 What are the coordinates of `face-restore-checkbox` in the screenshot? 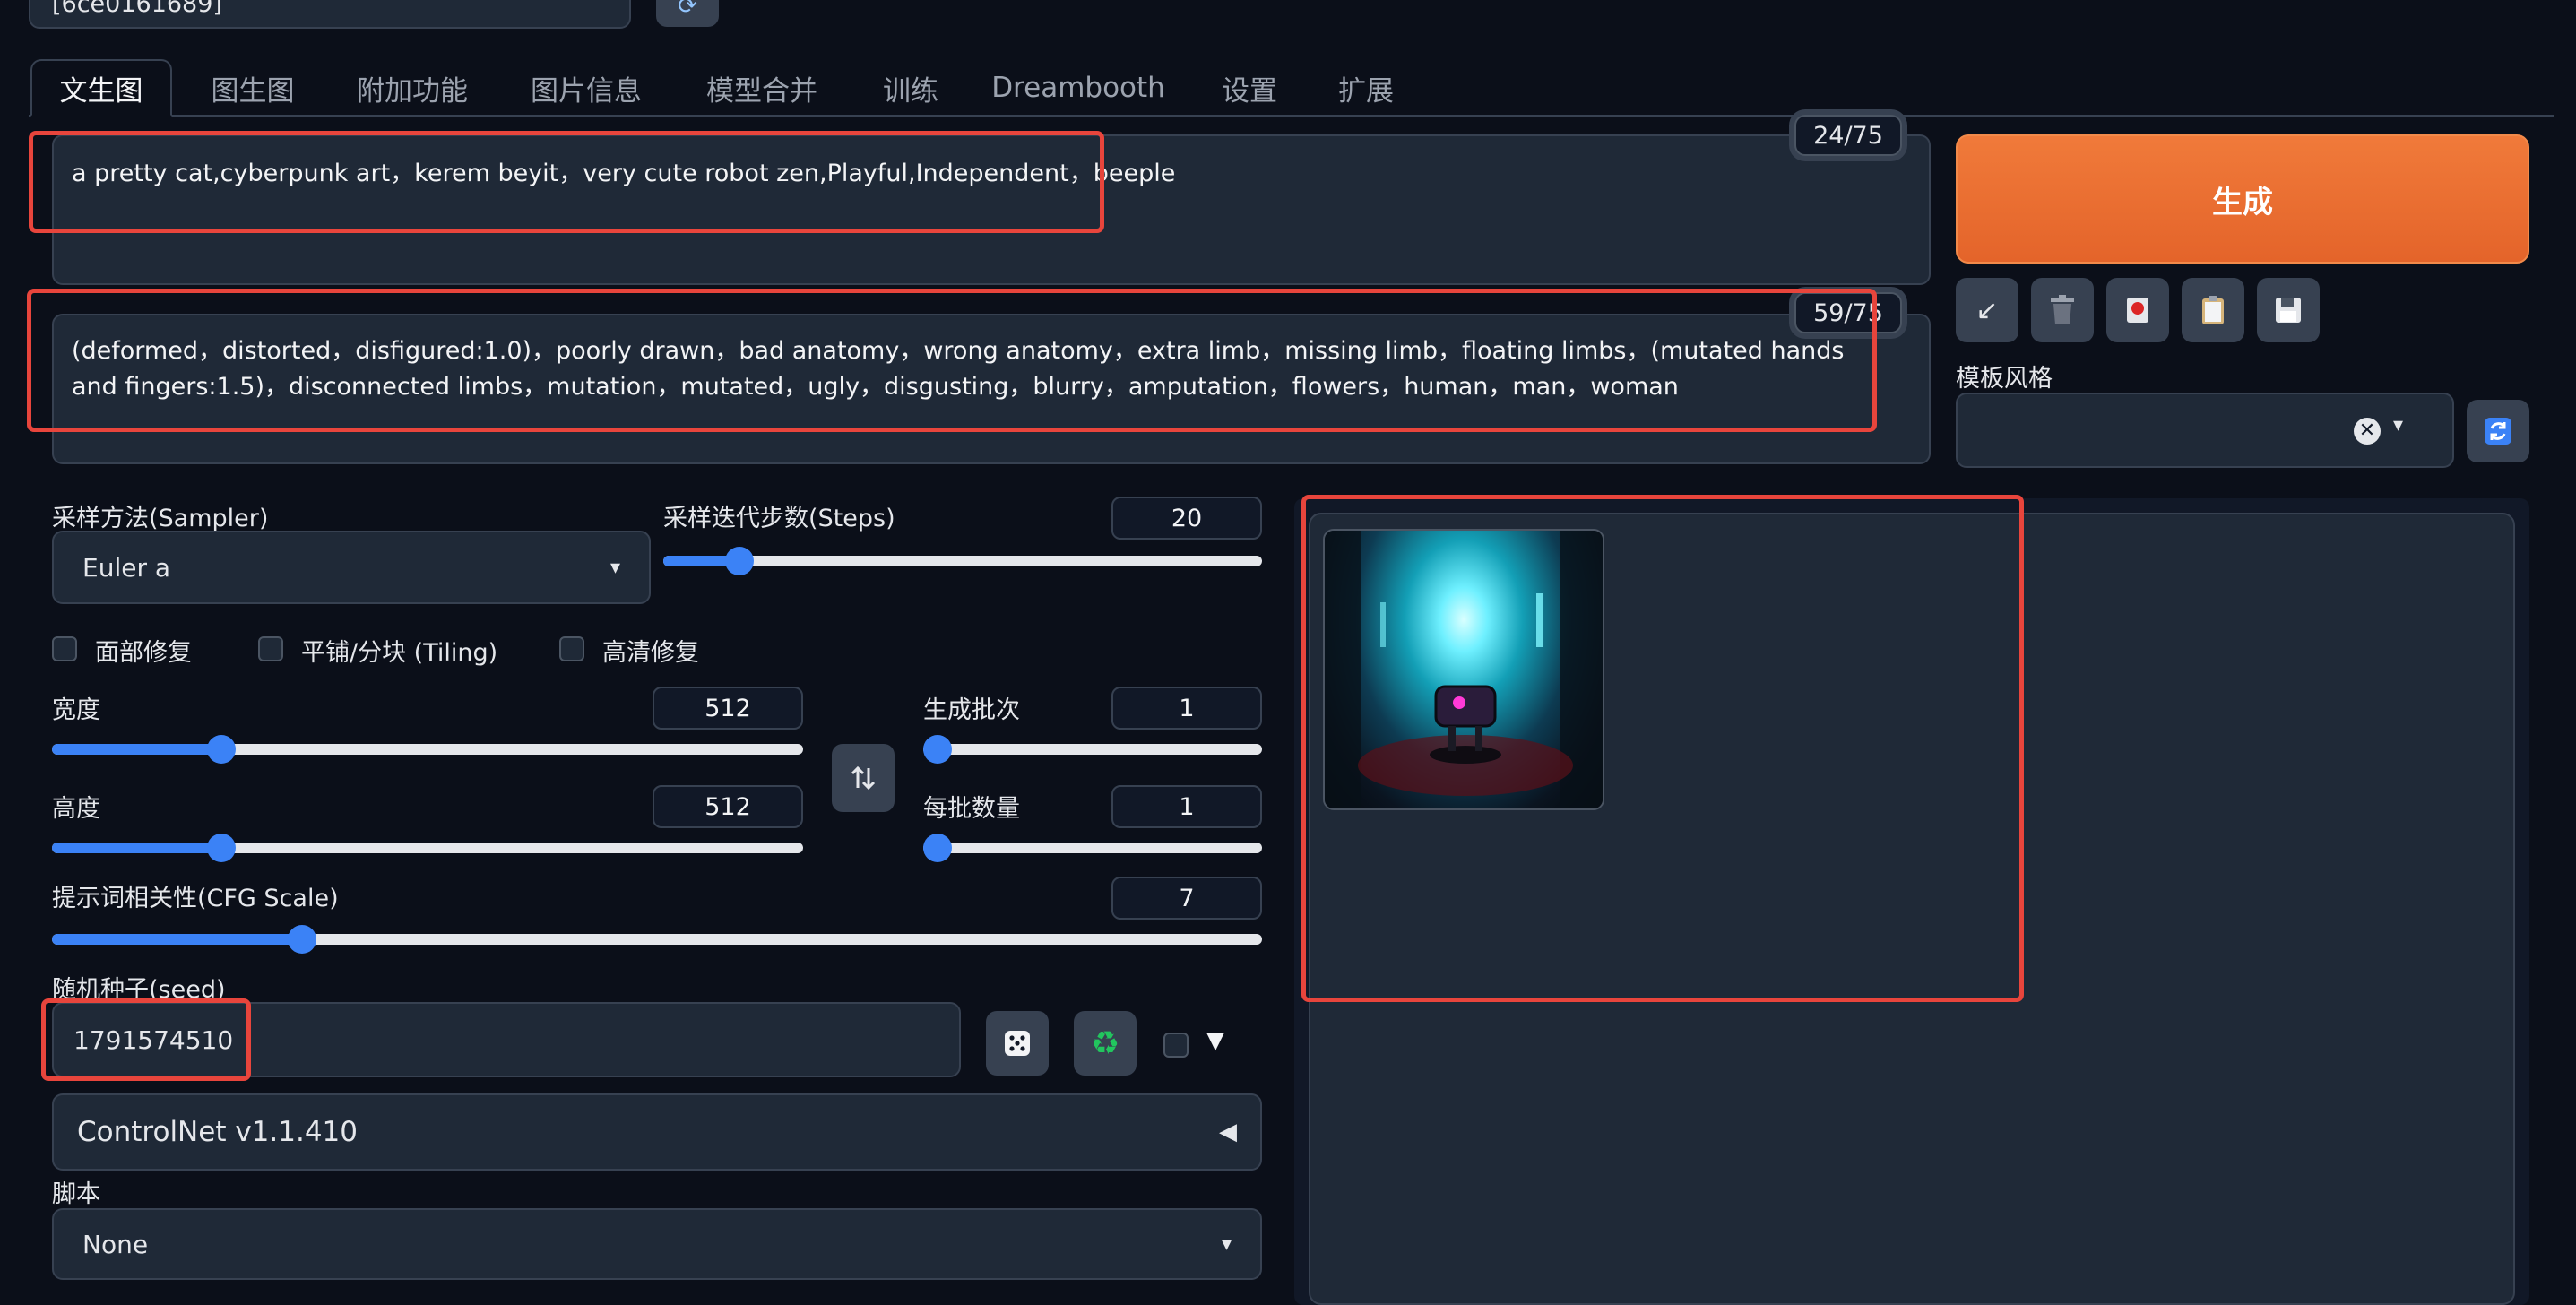 It's located at (64, 648).